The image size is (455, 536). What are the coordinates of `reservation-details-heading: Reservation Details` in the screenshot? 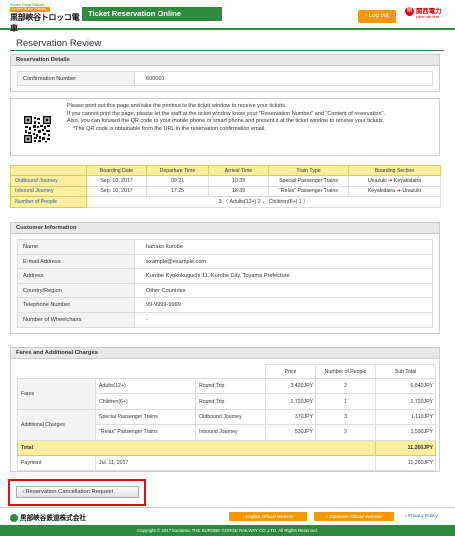 It's located at (225, 60).